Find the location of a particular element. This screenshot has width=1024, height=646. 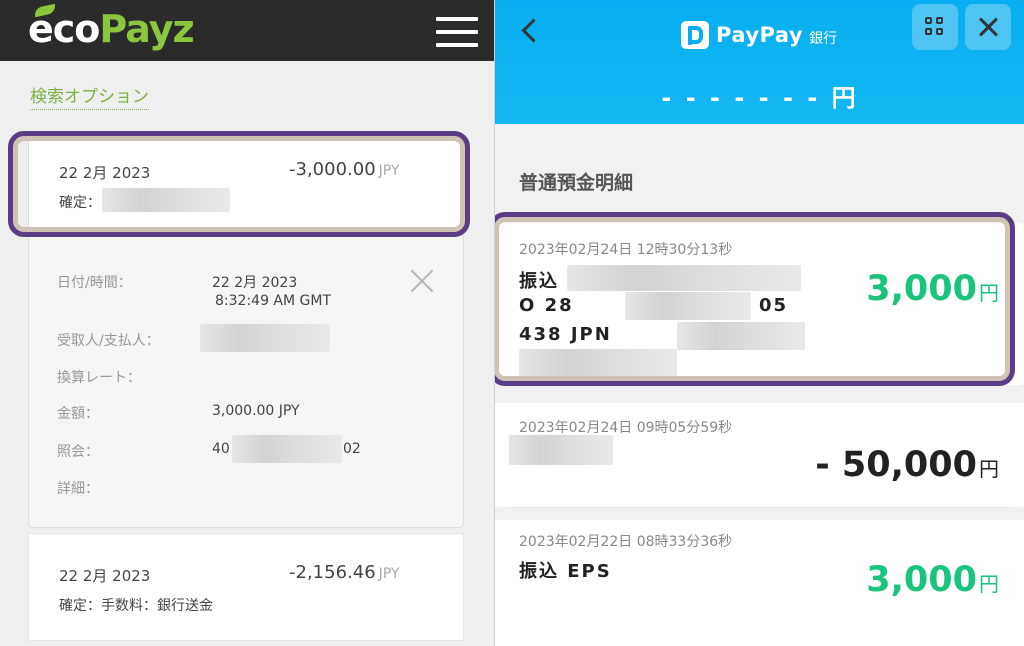

ecopayz-logo: ecoPayz is located at coordinates (111, 29).